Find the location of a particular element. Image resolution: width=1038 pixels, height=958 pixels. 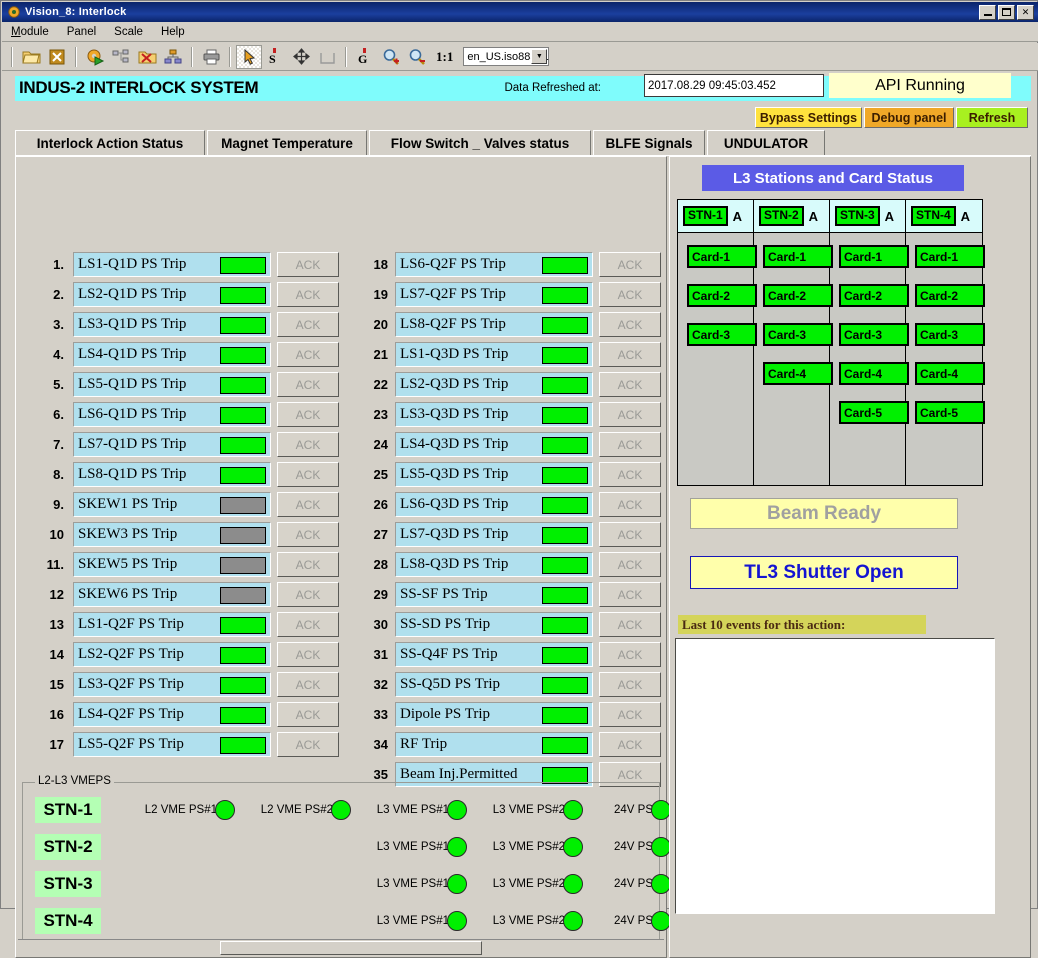

horizontal-scrollbar is located at coordinates (341, 947).